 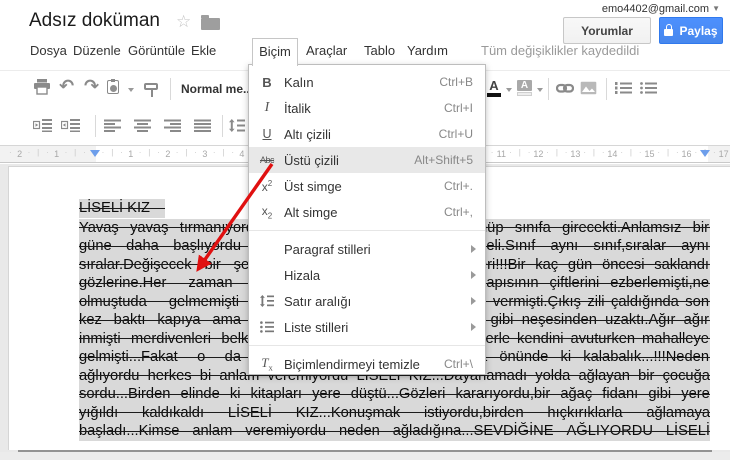 I want to click on print-icon, so click(x=42, y=89).